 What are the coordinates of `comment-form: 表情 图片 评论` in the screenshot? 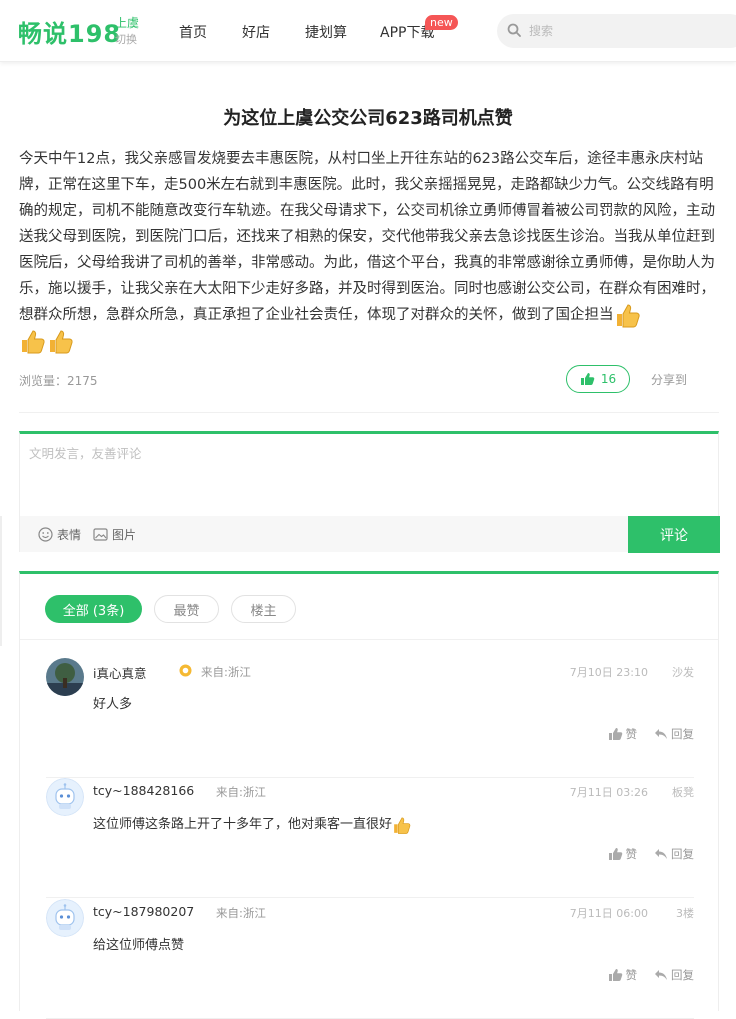 It's located at (369, 492).